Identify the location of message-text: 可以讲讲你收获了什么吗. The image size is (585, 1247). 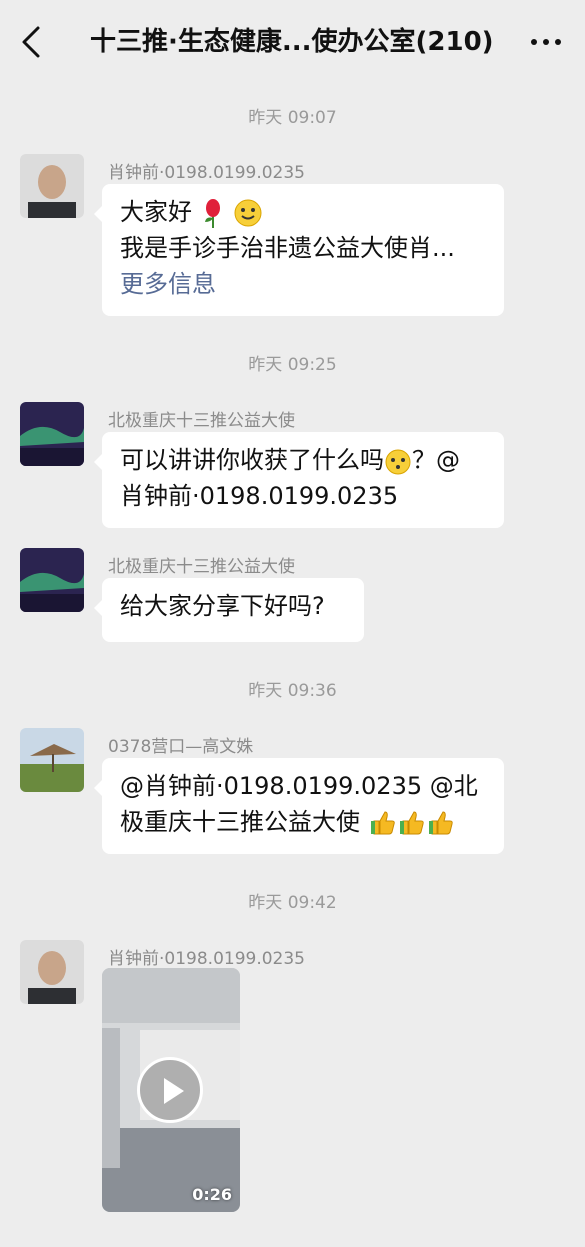
(252, 460).